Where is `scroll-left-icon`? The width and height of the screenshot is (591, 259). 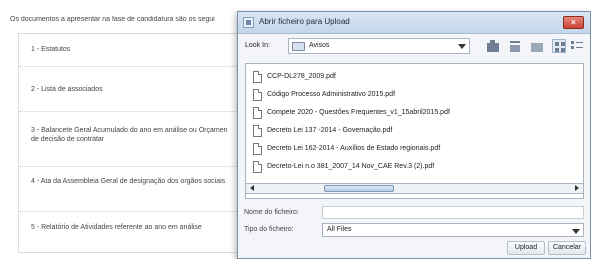 scroll-left-icon is located at coordinates (252, 188).